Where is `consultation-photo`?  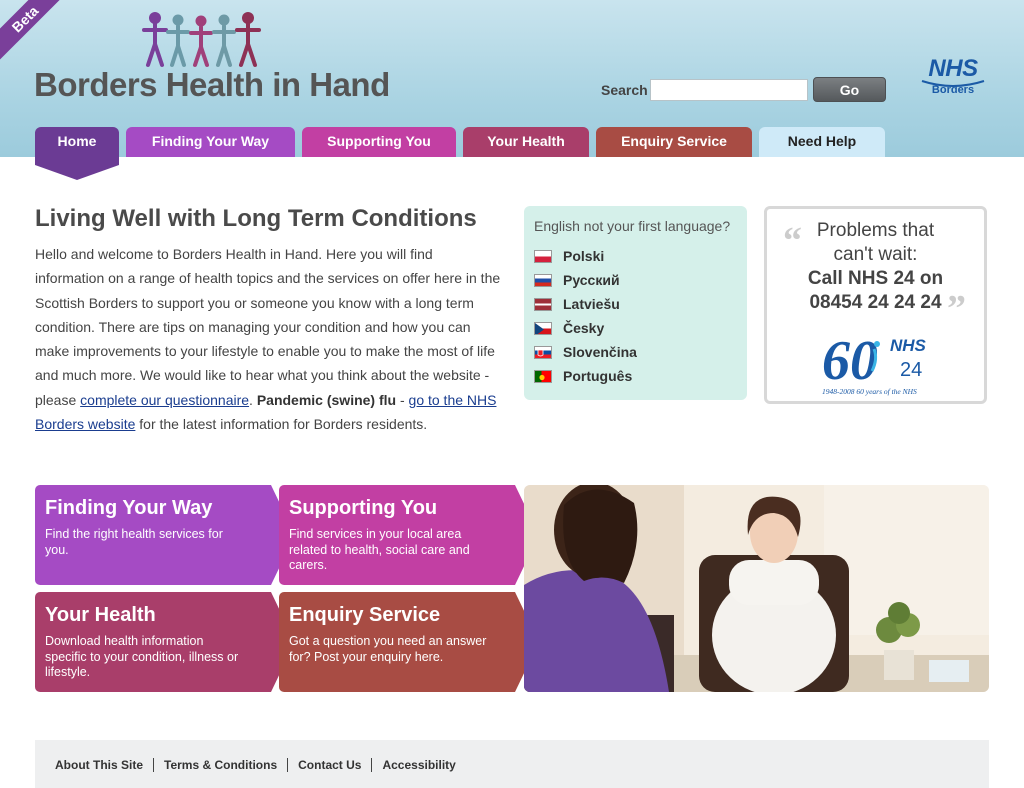
consultation-photo is located at coordinates (756, 588).